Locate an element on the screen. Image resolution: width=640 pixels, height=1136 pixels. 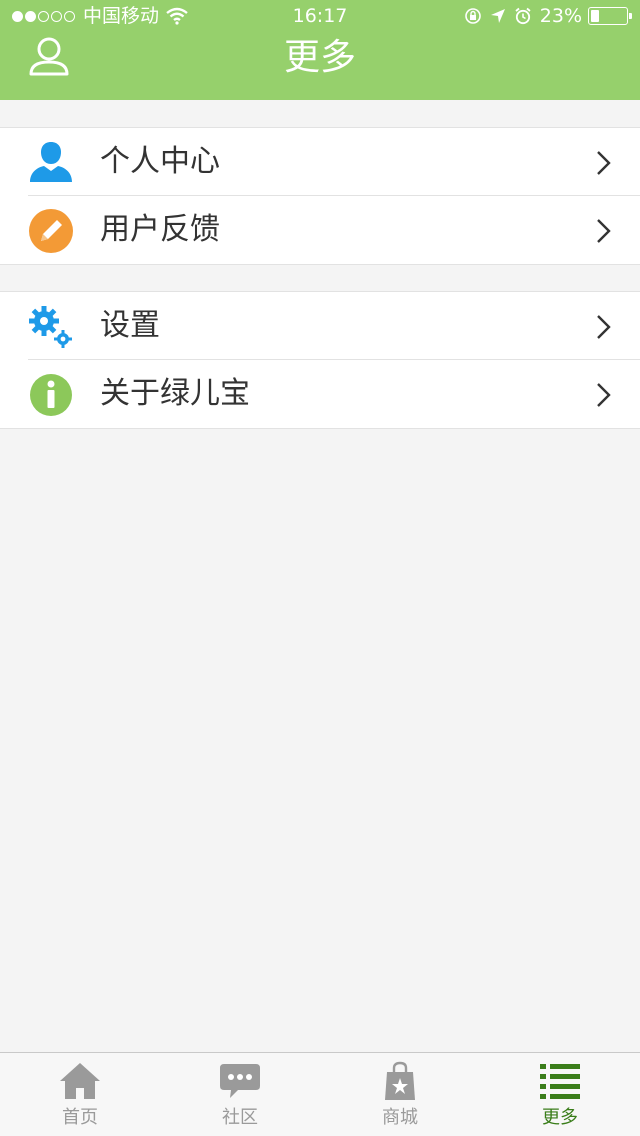
tab-label: 首页 is located at coordinates (80, 1117).